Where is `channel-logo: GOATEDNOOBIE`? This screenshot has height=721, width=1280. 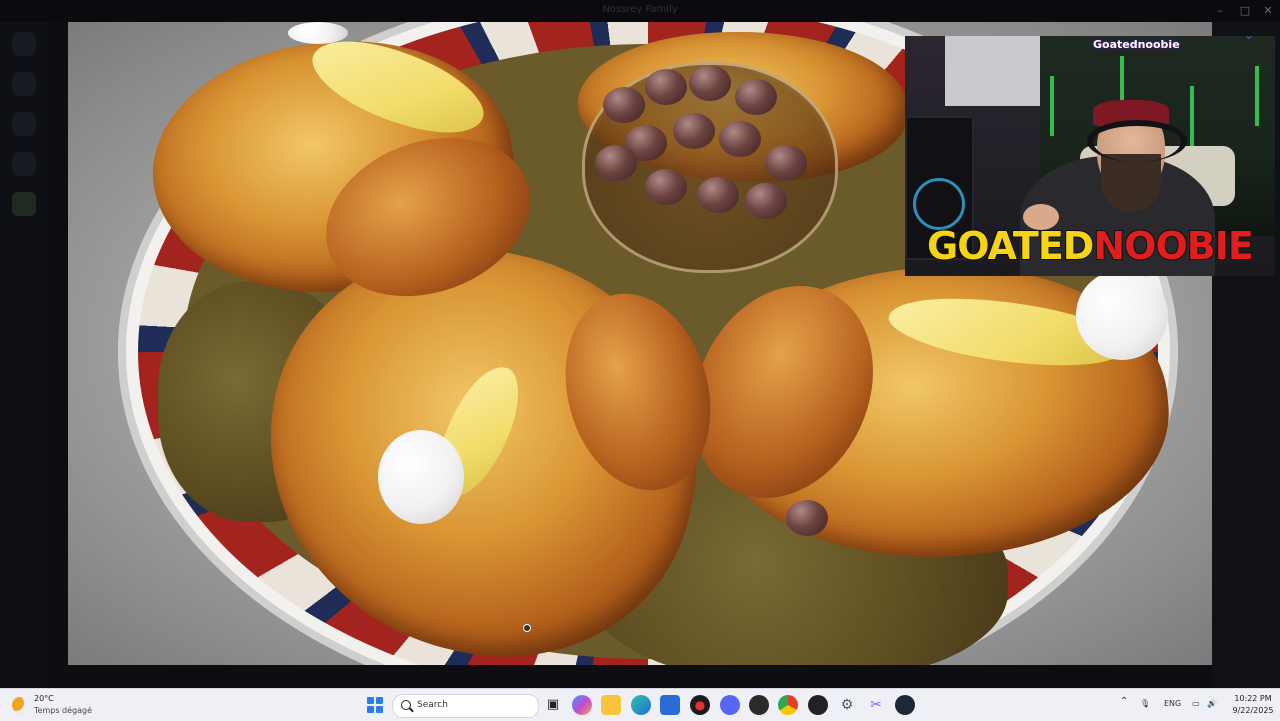 channel-logo: GOATEDNOOBIE is located at coordinates (1090, 246).